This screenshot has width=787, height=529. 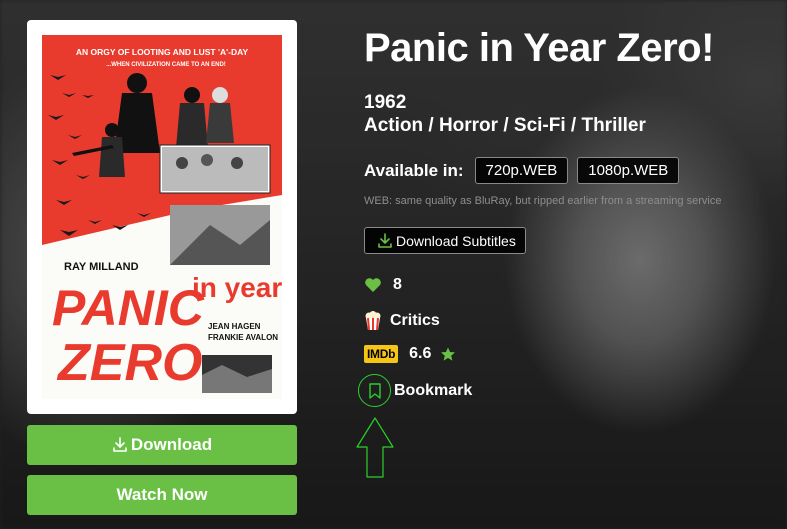 I want to click on poster-costar2: FRANKIE AVALON, so click(x=243, y=337).